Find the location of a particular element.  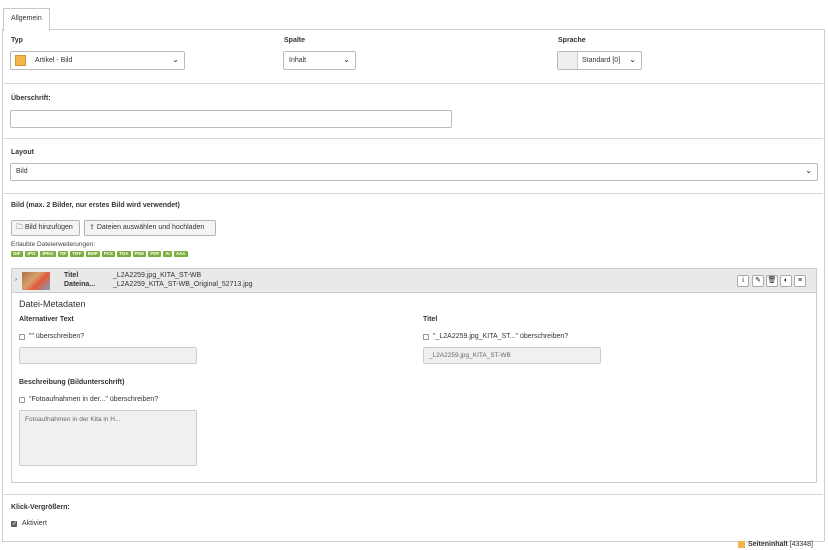

extension-badge: PNG is located at coordinates (139, 254).